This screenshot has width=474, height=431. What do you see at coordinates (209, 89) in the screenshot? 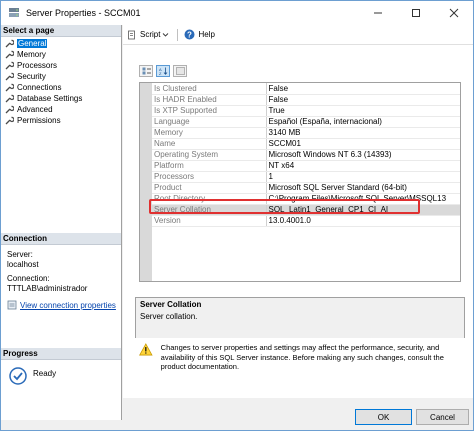
I see `property-name: Is Clustered` at bounding box center [209, 89].